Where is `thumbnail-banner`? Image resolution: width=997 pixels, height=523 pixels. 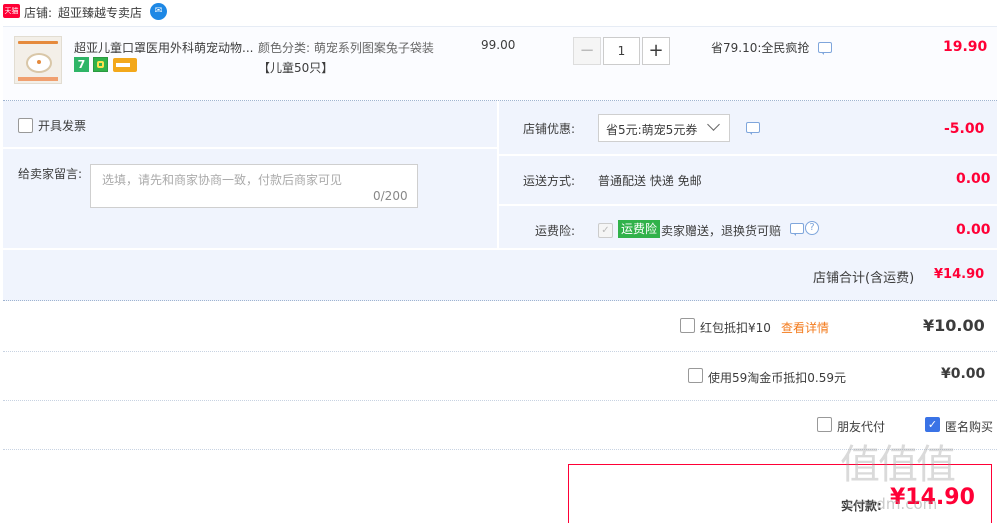
thumbnail-banner is located at coordinates (38, 42).